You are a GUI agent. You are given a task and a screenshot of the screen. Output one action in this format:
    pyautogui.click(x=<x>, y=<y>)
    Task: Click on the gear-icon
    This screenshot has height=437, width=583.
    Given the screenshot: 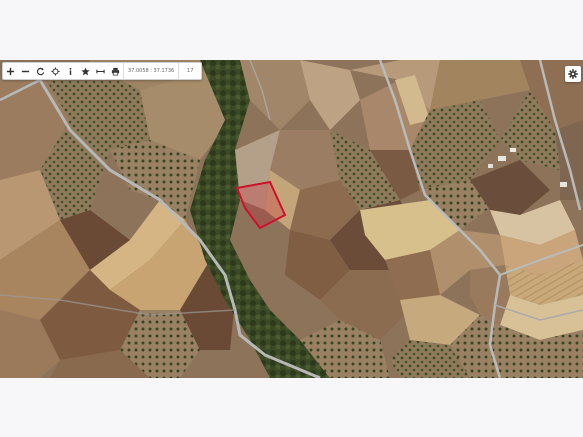 What is the action you would take?
    pyautogui.click(x=573, y=74)
    